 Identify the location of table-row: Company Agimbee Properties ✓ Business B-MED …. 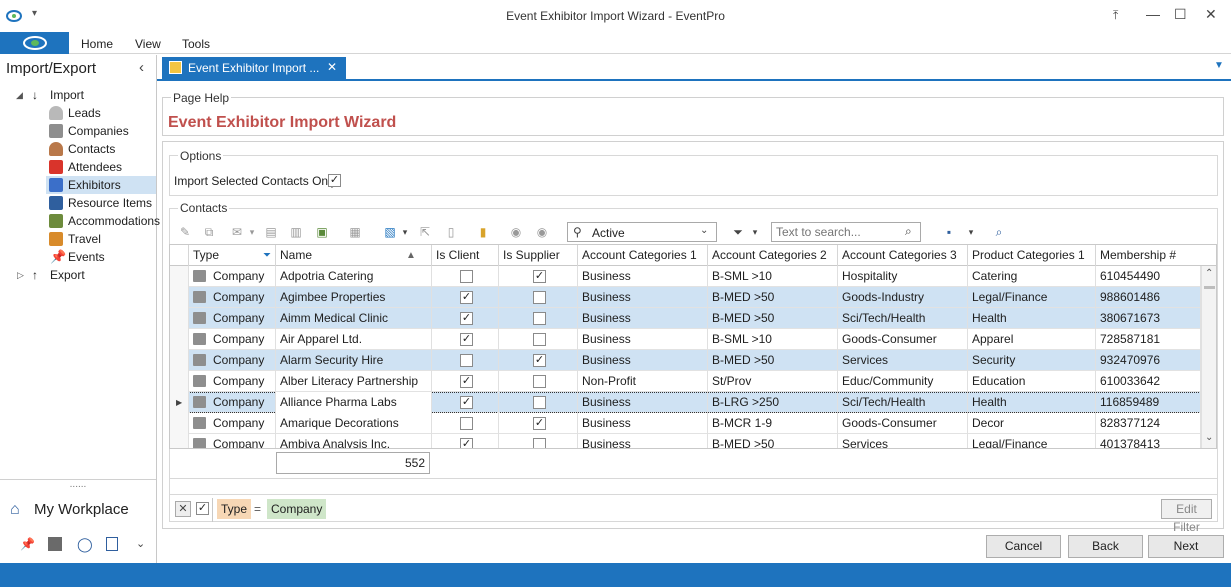
(685, 297).